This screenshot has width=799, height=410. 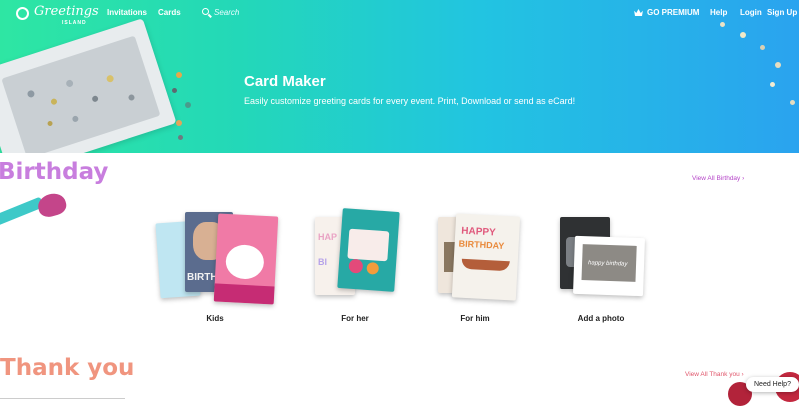 I want to click on birthday-section-title: Birthday, so click(x=54, y=172).